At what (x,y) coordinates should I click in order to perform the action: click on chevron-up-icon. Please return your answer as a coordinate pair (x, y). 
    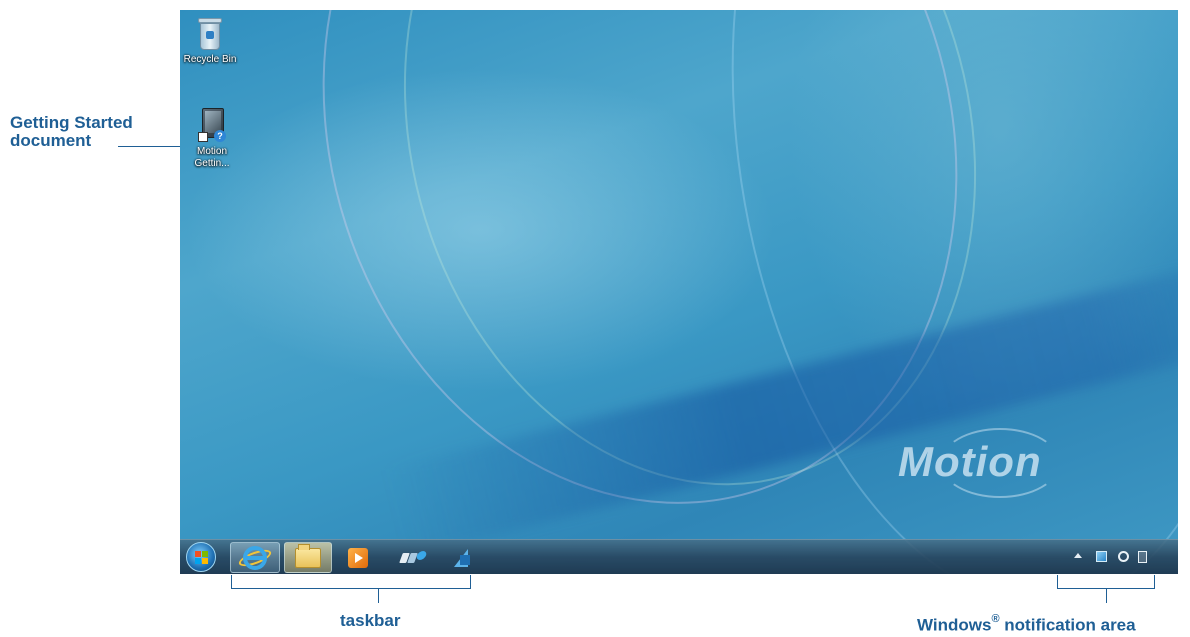
    Looking at the image, I should click on (1078, 555).